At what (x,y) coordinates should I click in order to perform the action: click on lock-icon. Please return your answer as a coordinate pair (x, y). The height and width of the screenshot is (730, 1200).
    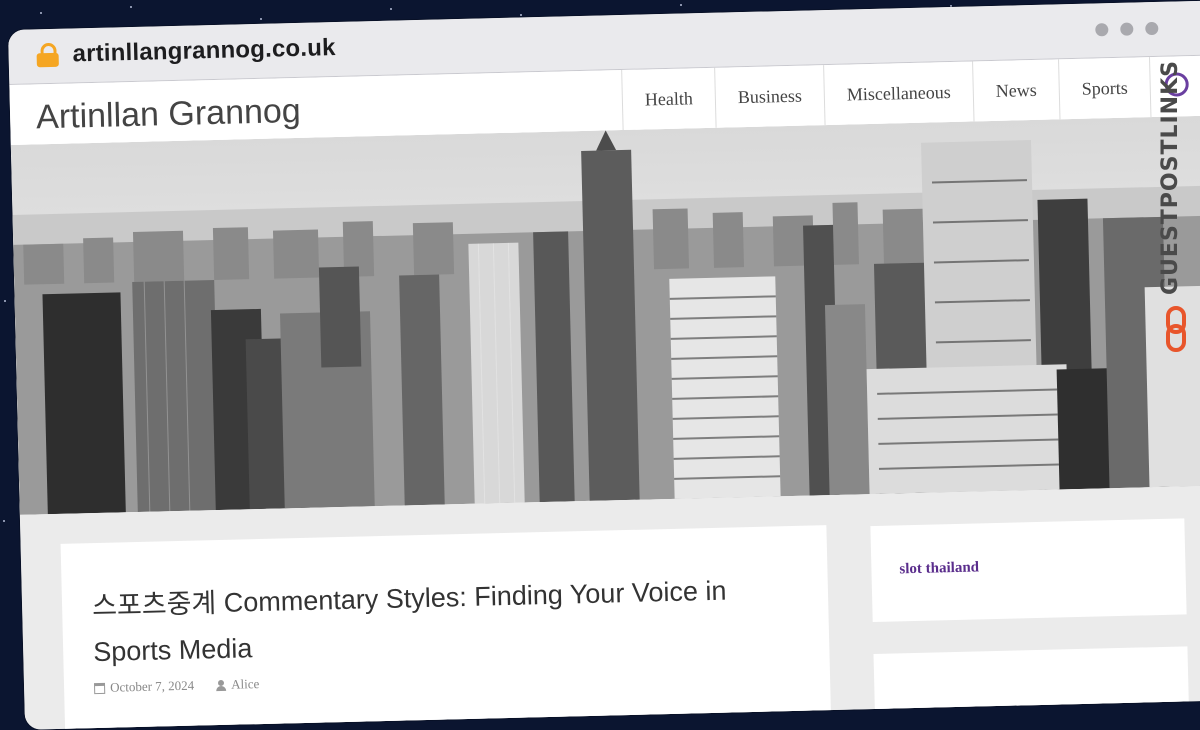
    Looking at the image, I should click on (47, 55).